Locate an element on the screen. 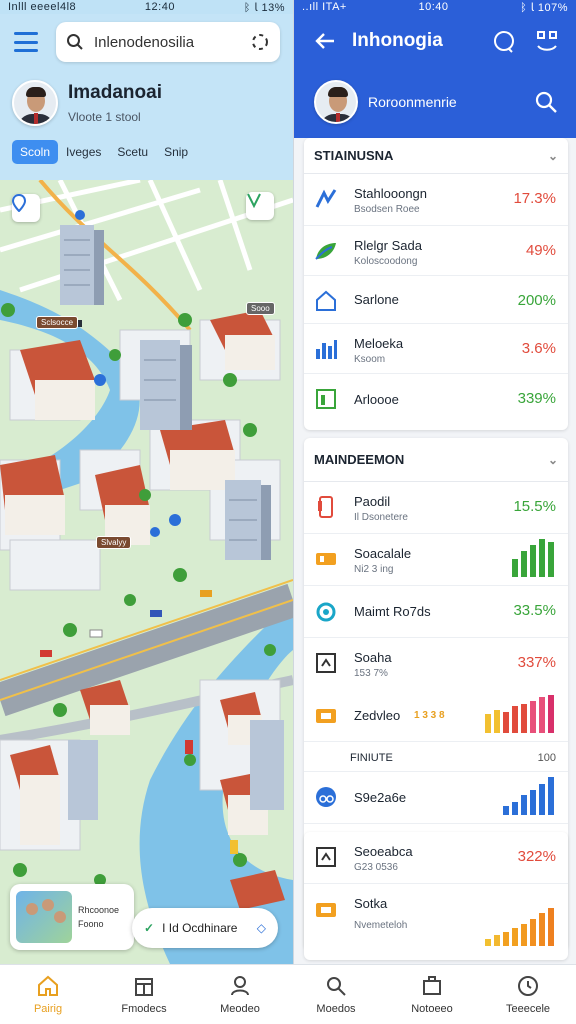 The height and width of the screenshot is (1024, 576). chip-3: Snip is located at coordinates (176, 152).